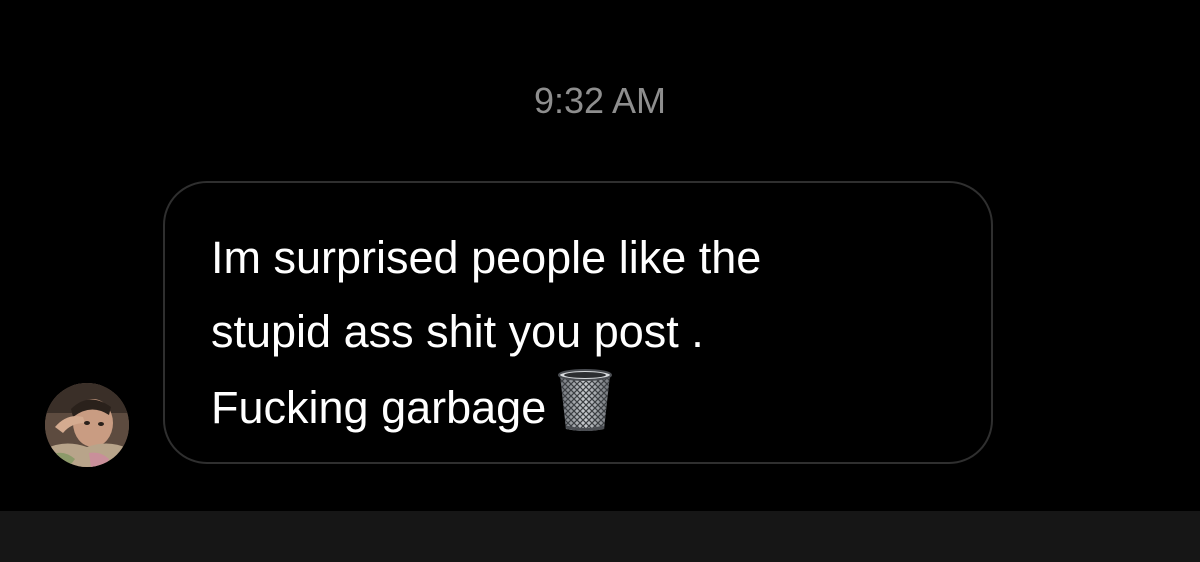 This screenshot has width=1200, height=562. I want to click on message-composer-bar, so click(600, 536).